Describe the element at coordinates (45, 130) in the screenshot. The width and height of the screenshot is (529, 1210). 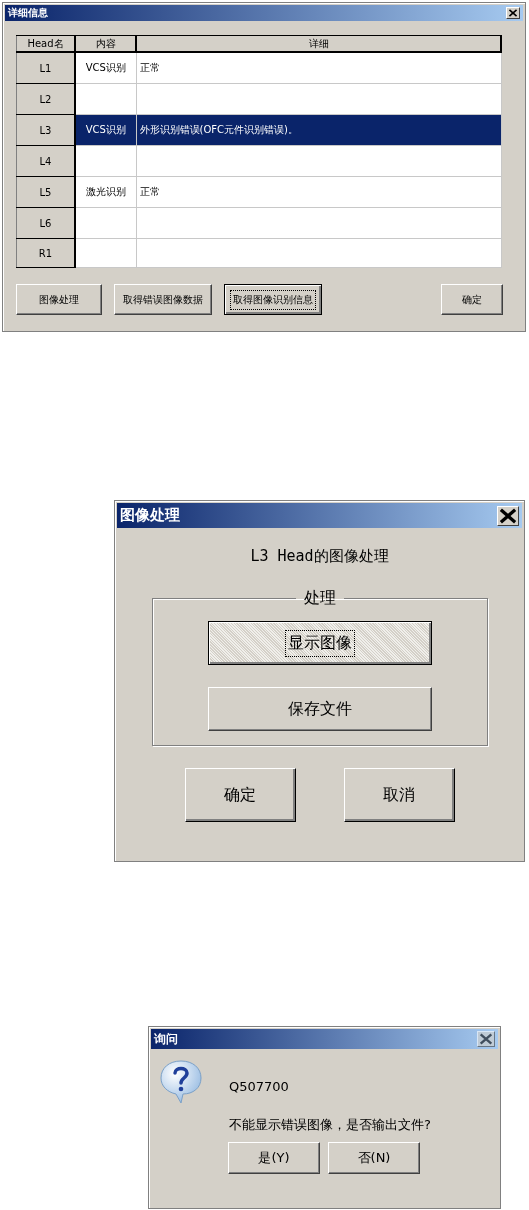
I see `row-header: L3` at that location.